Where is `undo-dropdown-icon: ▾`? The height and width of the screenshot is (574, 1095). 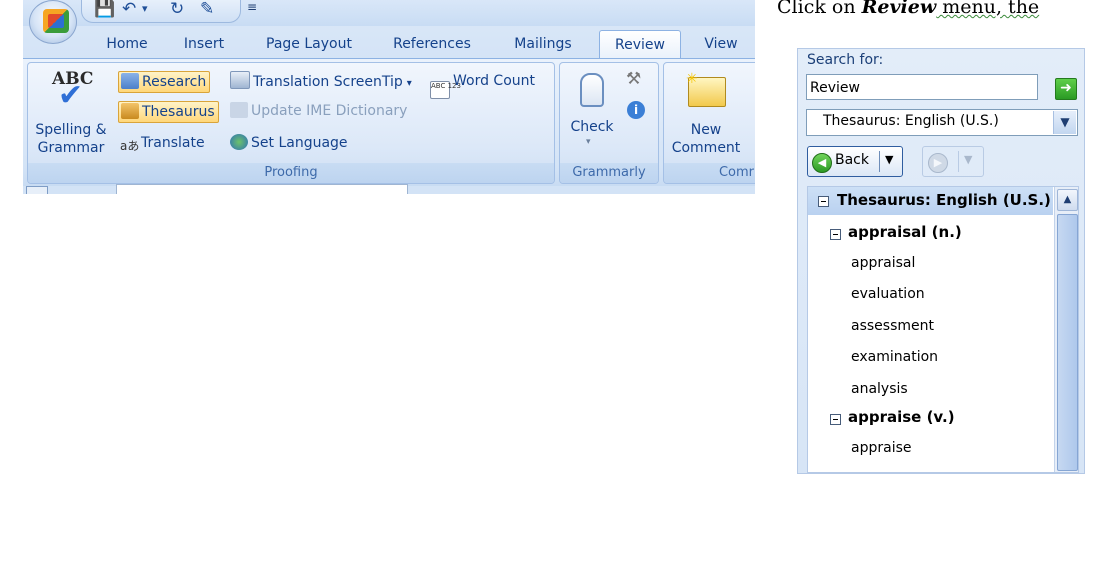 undo-dropdown-icon: ▾ is located at coordinates (145, 9).